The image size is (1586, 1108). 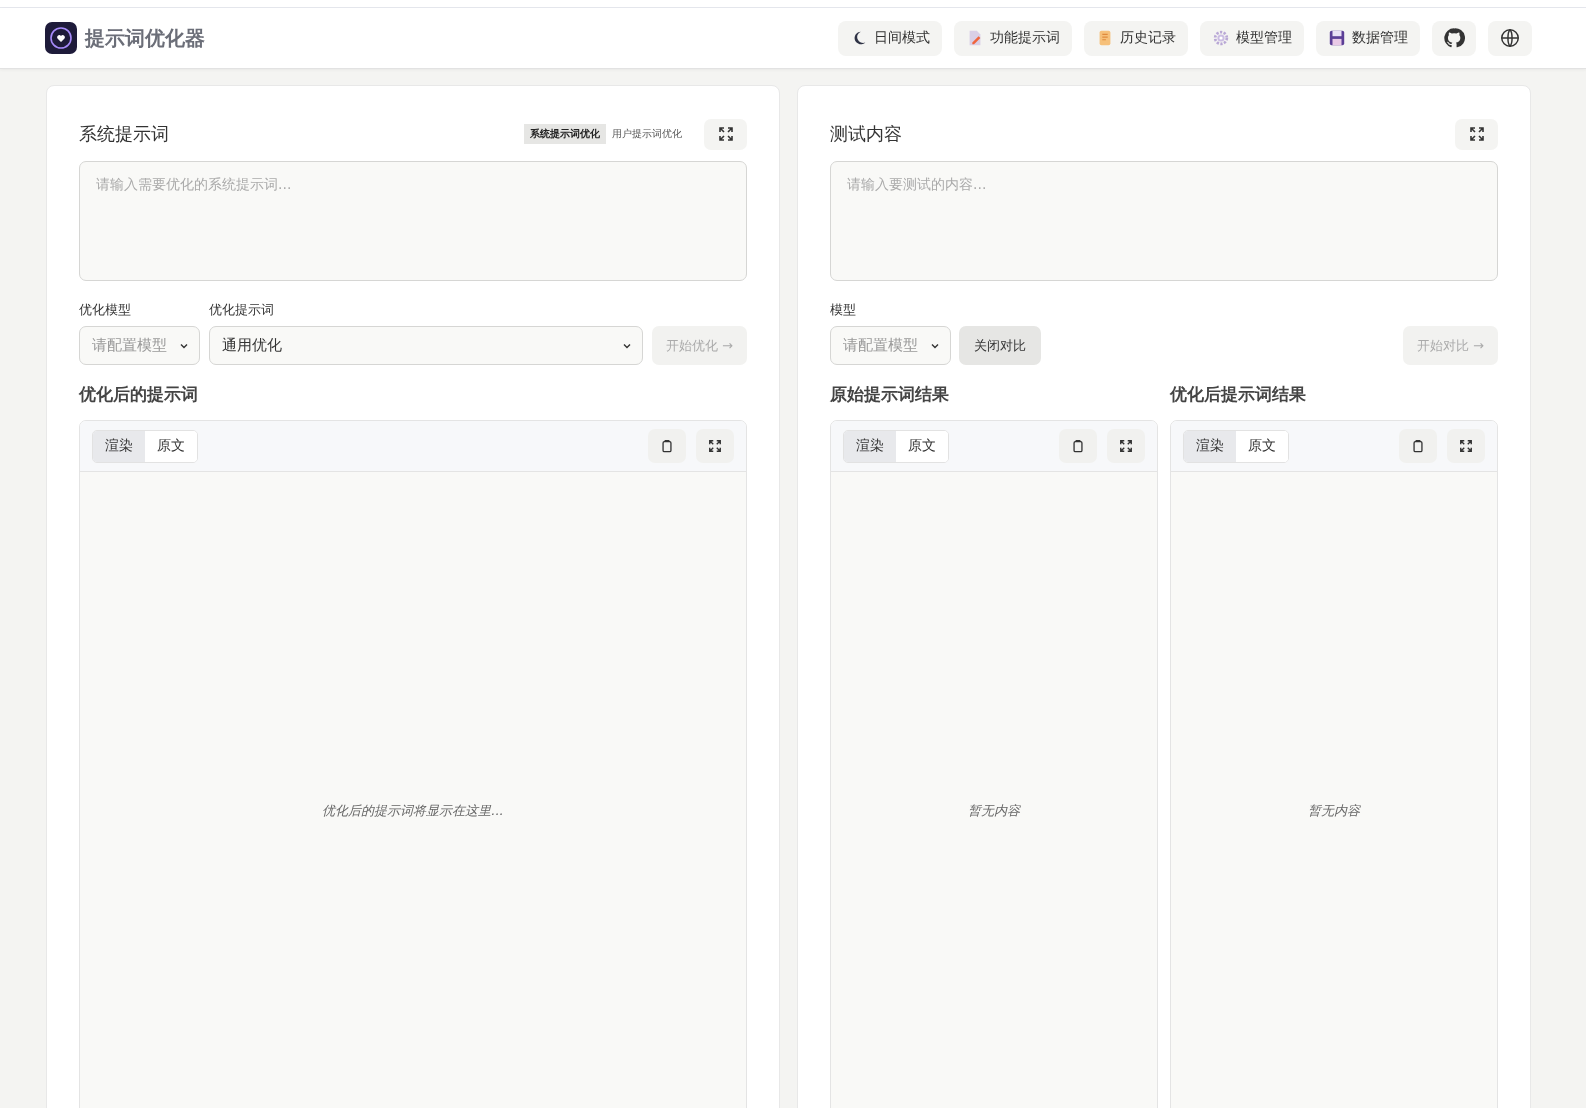 What do you see at coordinates (61, 38) in the screenshot?
I see `logo-icon` at bounding box center [61, 38].